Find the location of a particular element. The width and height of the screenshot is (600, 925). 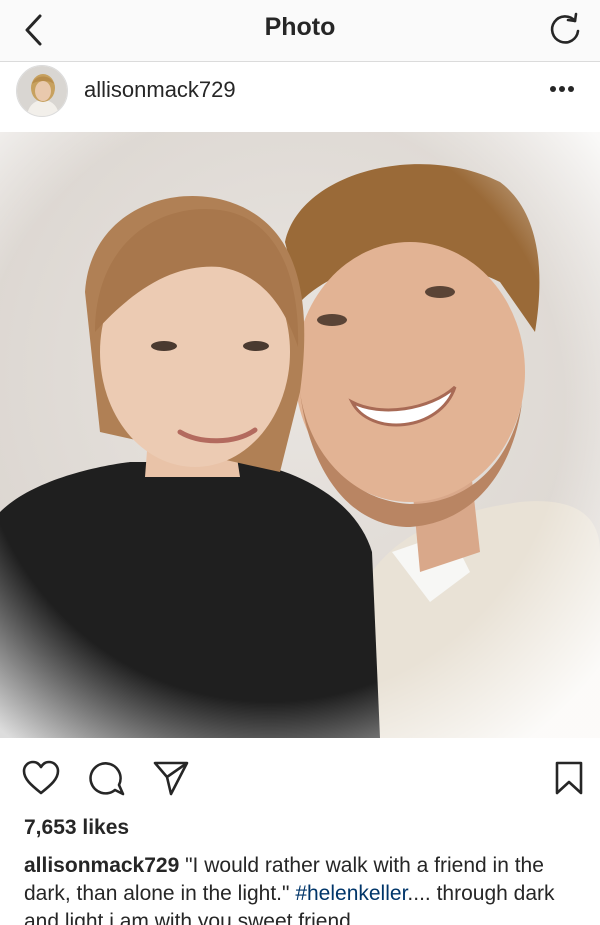

like-button is located at coordinates (41, 778).